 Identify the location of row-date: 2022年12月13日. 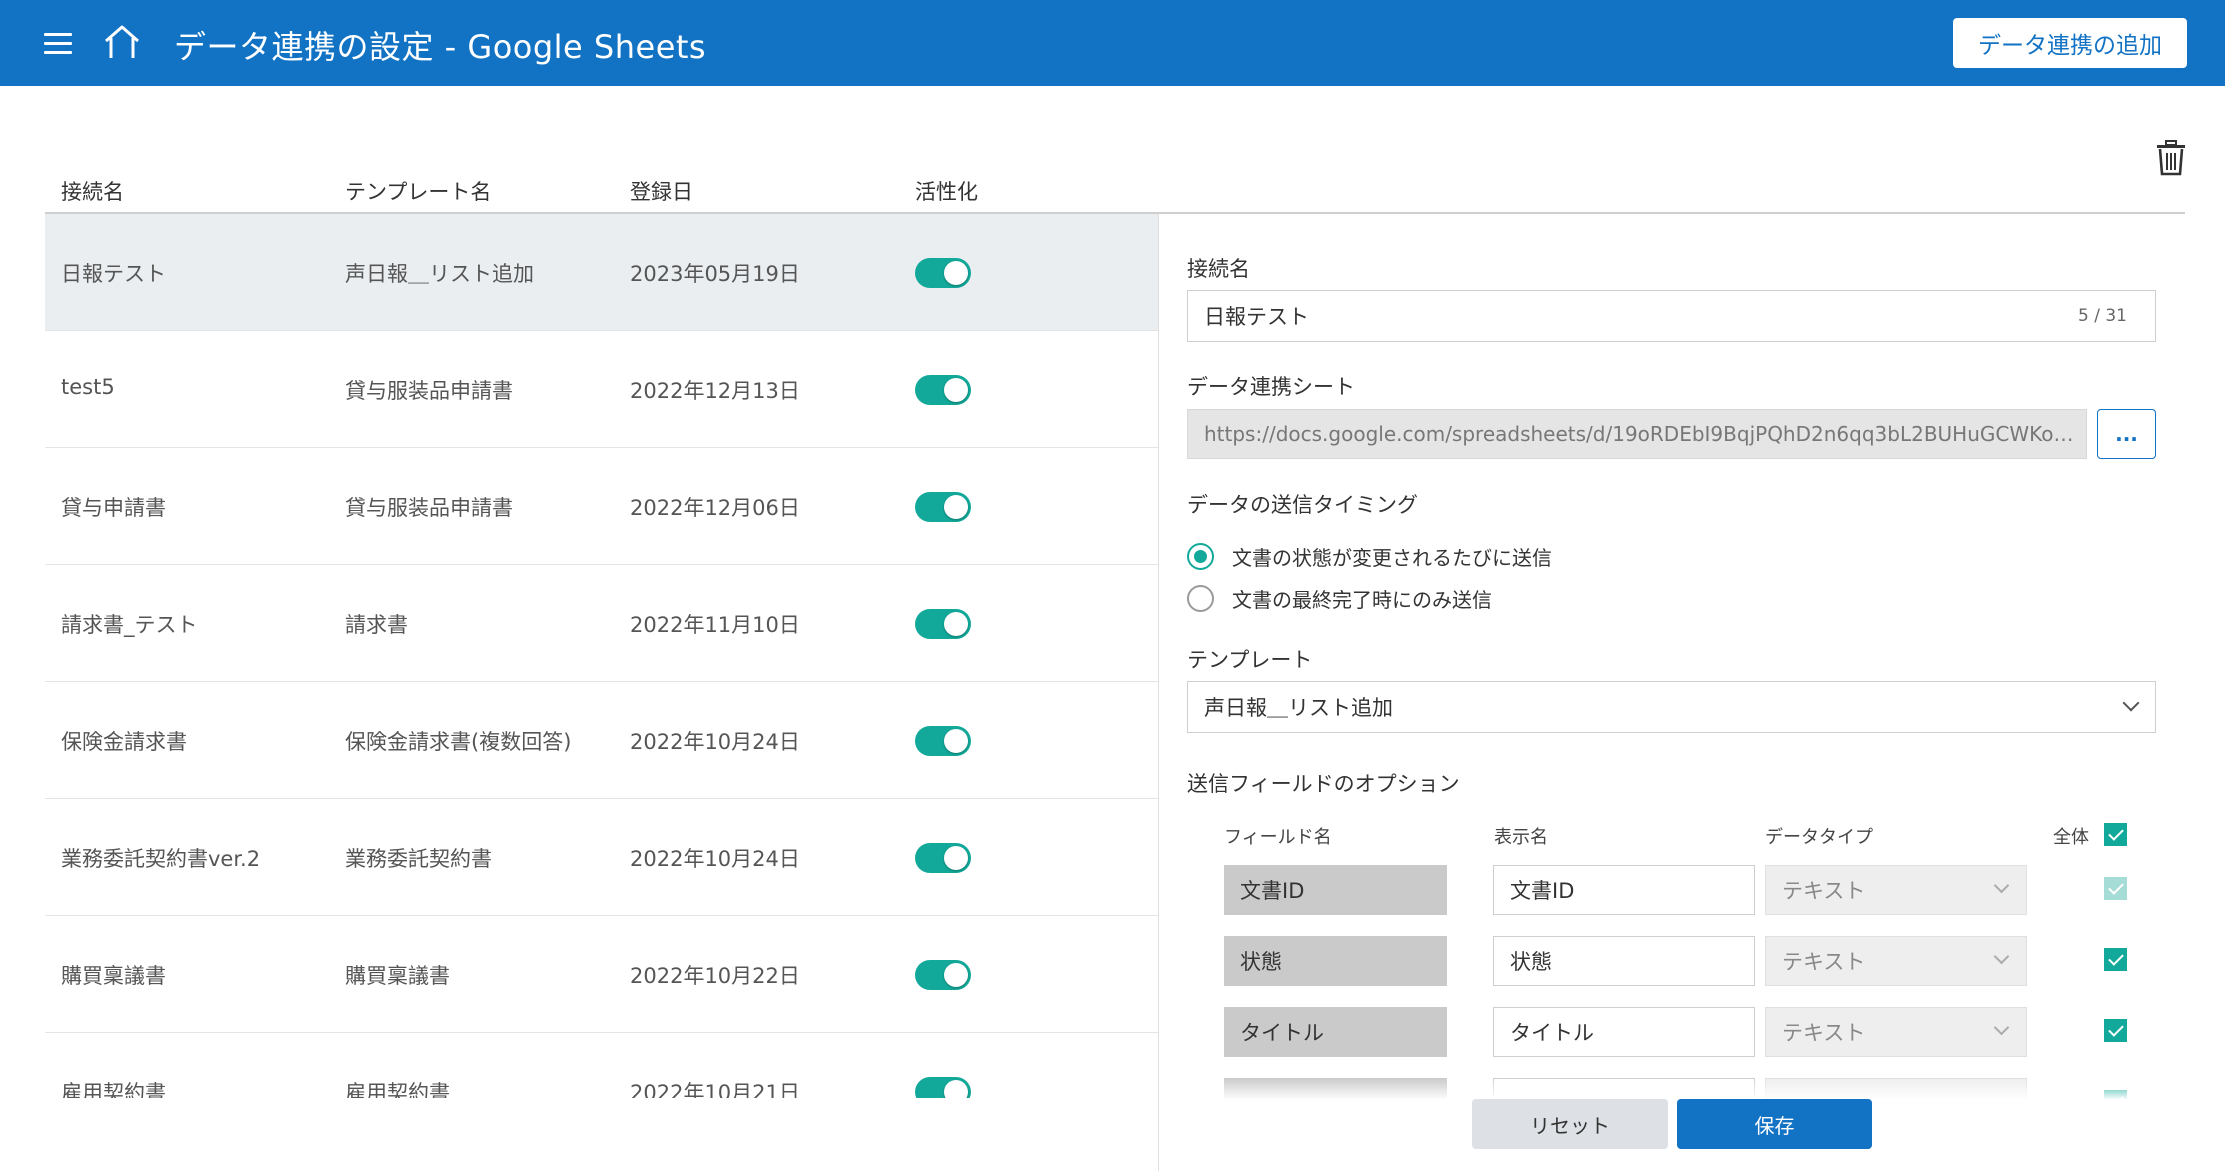
(715, 391).